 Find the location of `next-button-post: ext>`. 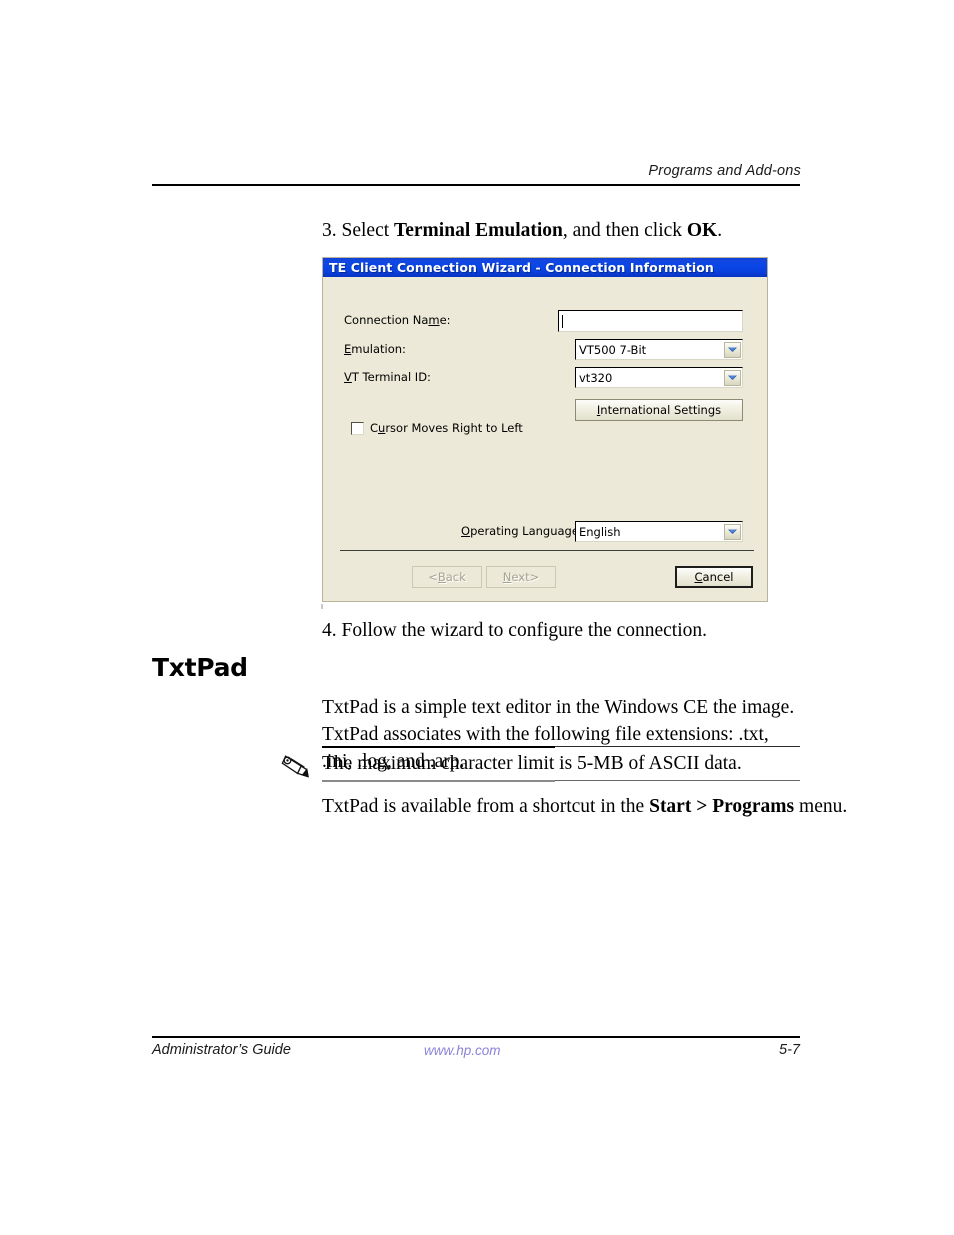

next-button-post: ext> is located at coordinates (525, 577).